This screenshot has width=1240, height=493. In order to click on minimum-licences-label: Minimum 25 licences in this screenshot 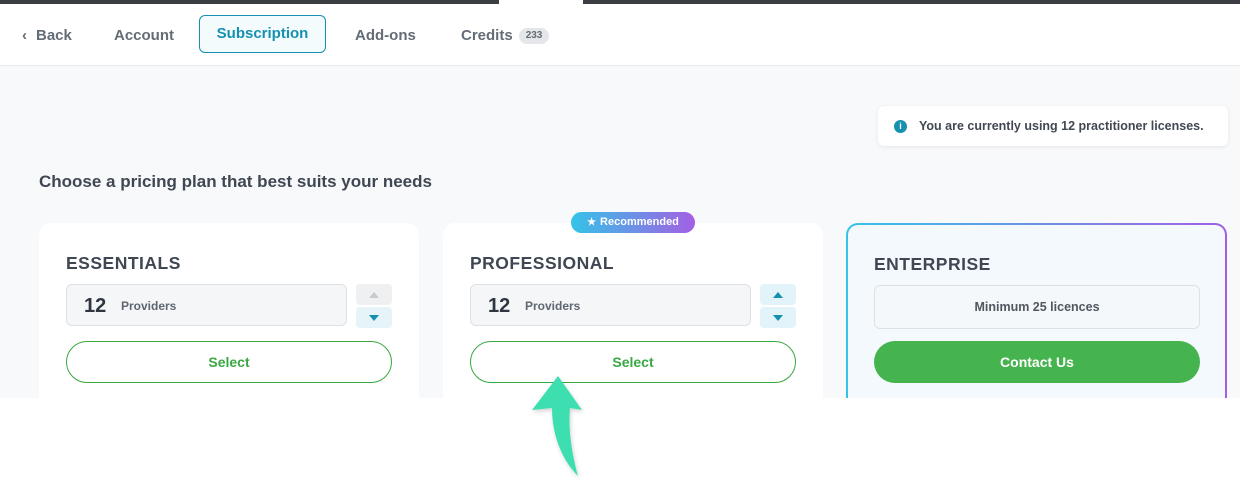, I will do `click(1037, 307)`.